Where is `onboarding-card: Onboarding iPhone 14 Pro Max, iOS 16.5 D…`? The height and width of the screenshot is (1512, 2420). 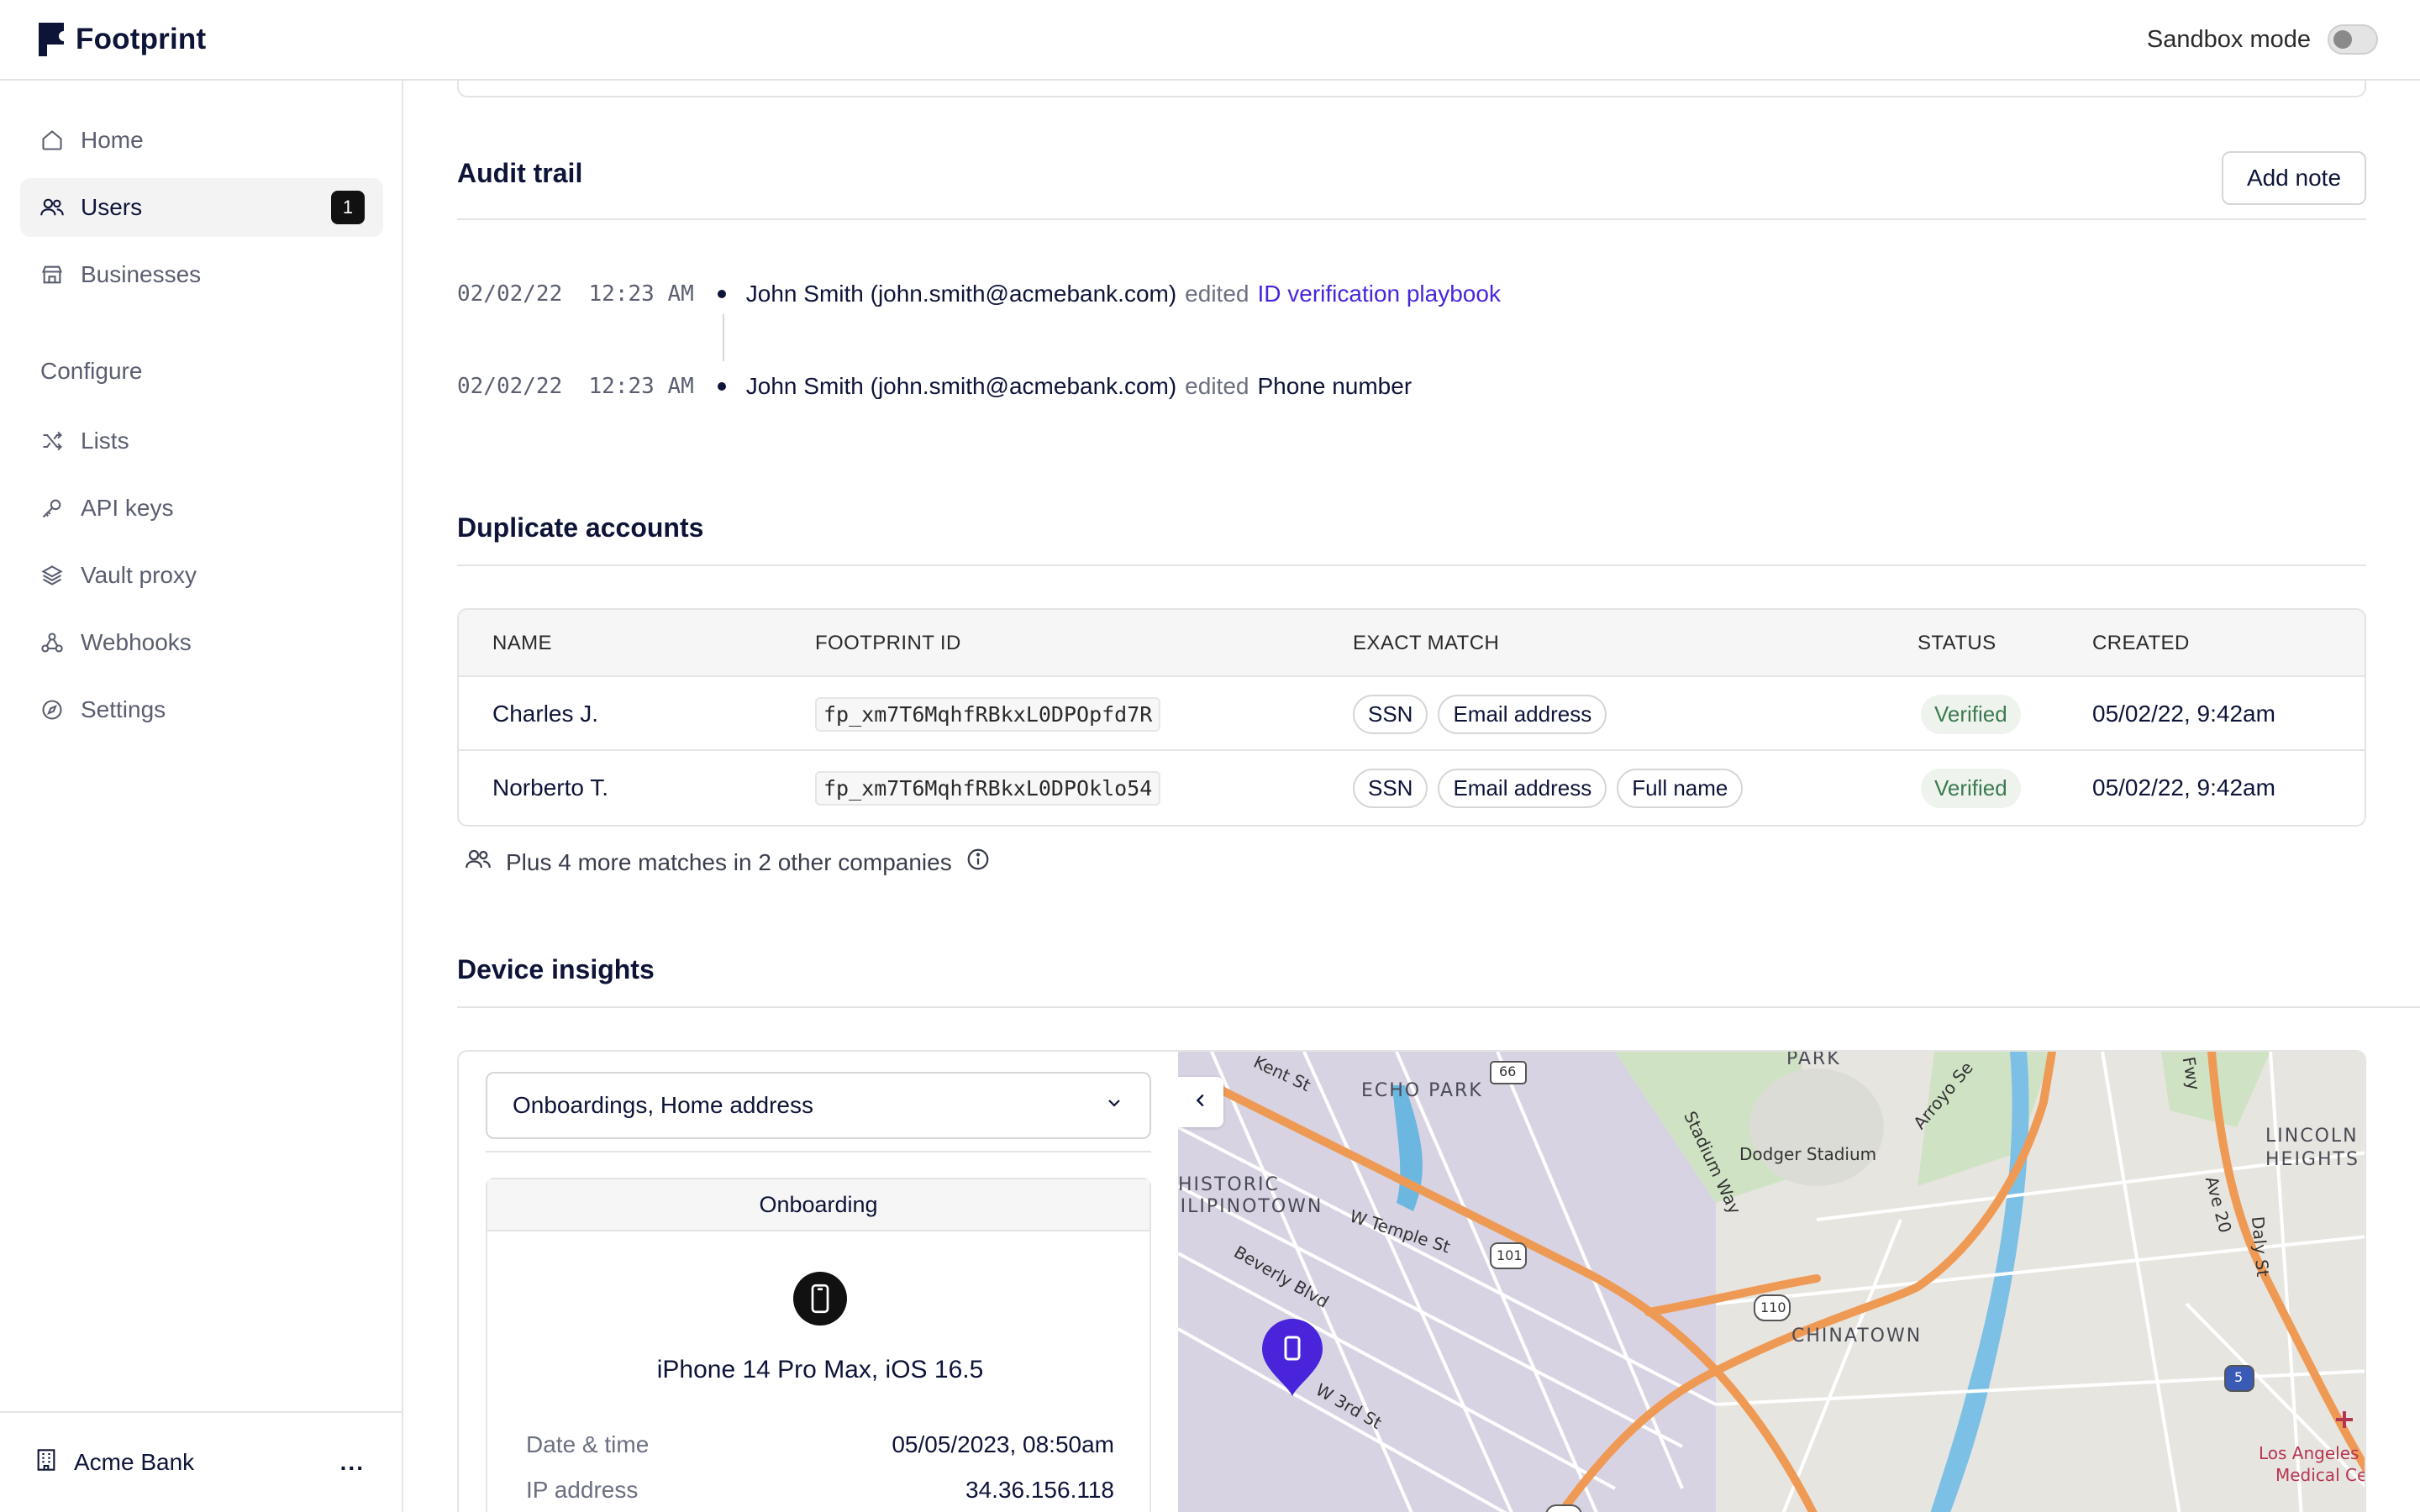
onboarding-card: Onboarding iPhone 14 Pro Max, iOS 16.5 D… is located at coordinates (818, 1345).